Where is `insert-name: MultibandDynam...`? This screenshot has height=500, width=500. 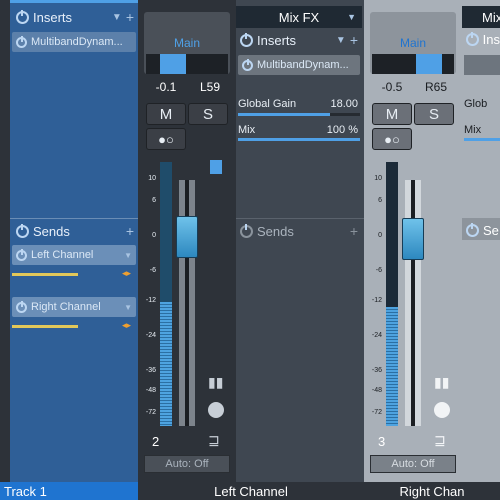
insert-name: MultibandDynam... is located at coordinates (303, 65).